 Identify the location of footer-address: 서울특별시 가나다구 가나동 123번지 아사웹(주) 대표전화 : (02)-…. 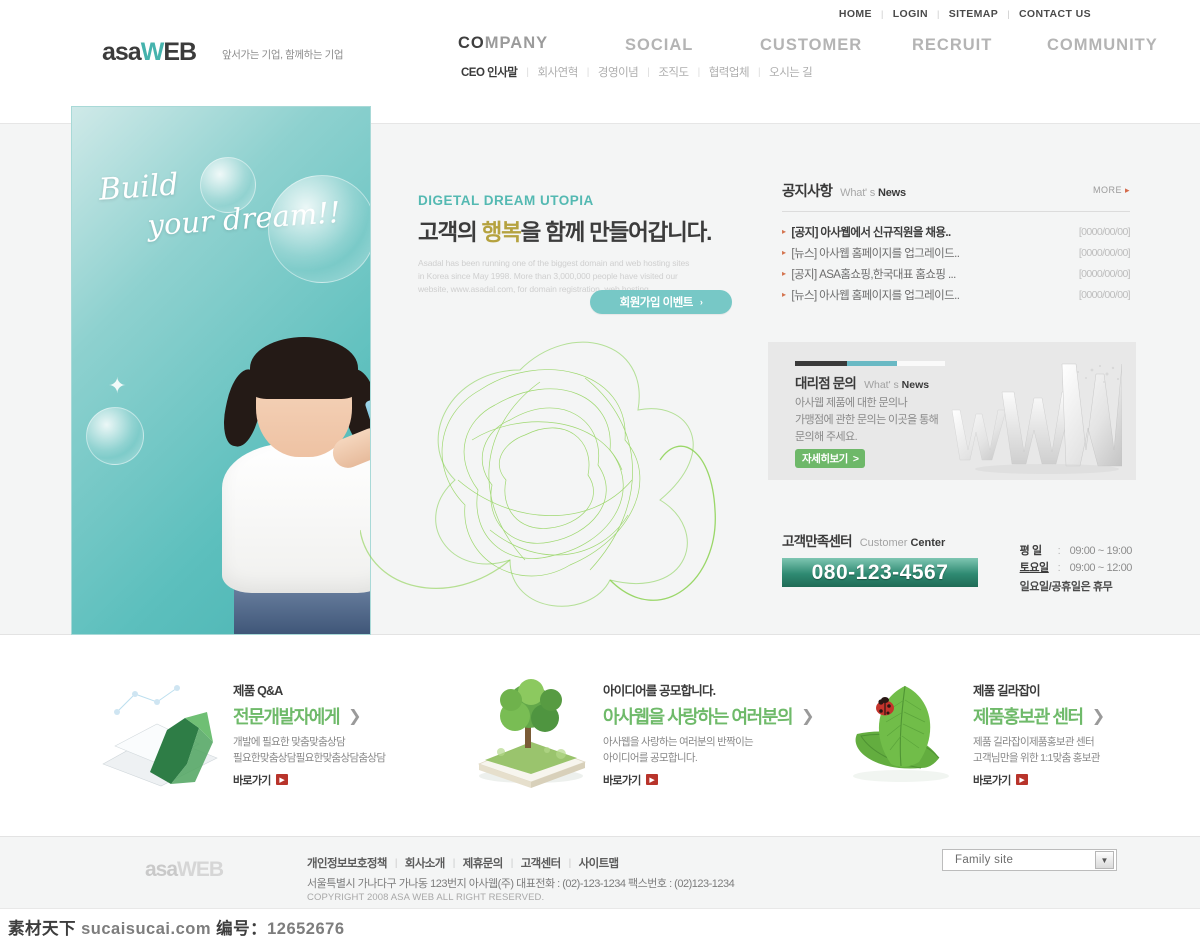
(521, 884).